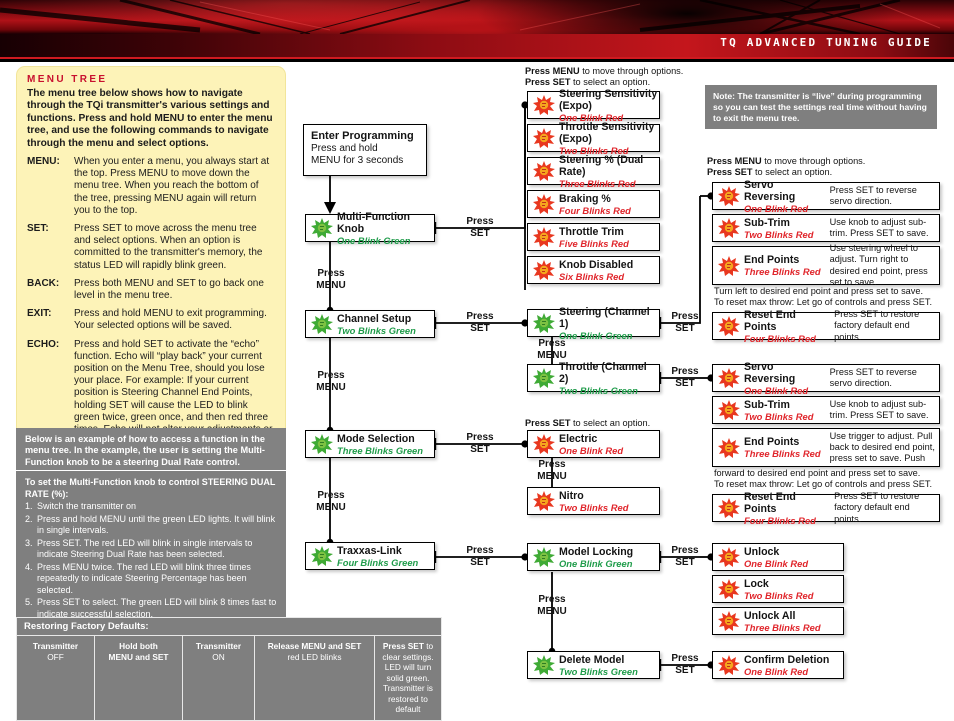  What do you see at coordinates (609, 318) in the screenshot?
I see `node-label: Steering (Channel 1)` at bounding box center [609, 318].